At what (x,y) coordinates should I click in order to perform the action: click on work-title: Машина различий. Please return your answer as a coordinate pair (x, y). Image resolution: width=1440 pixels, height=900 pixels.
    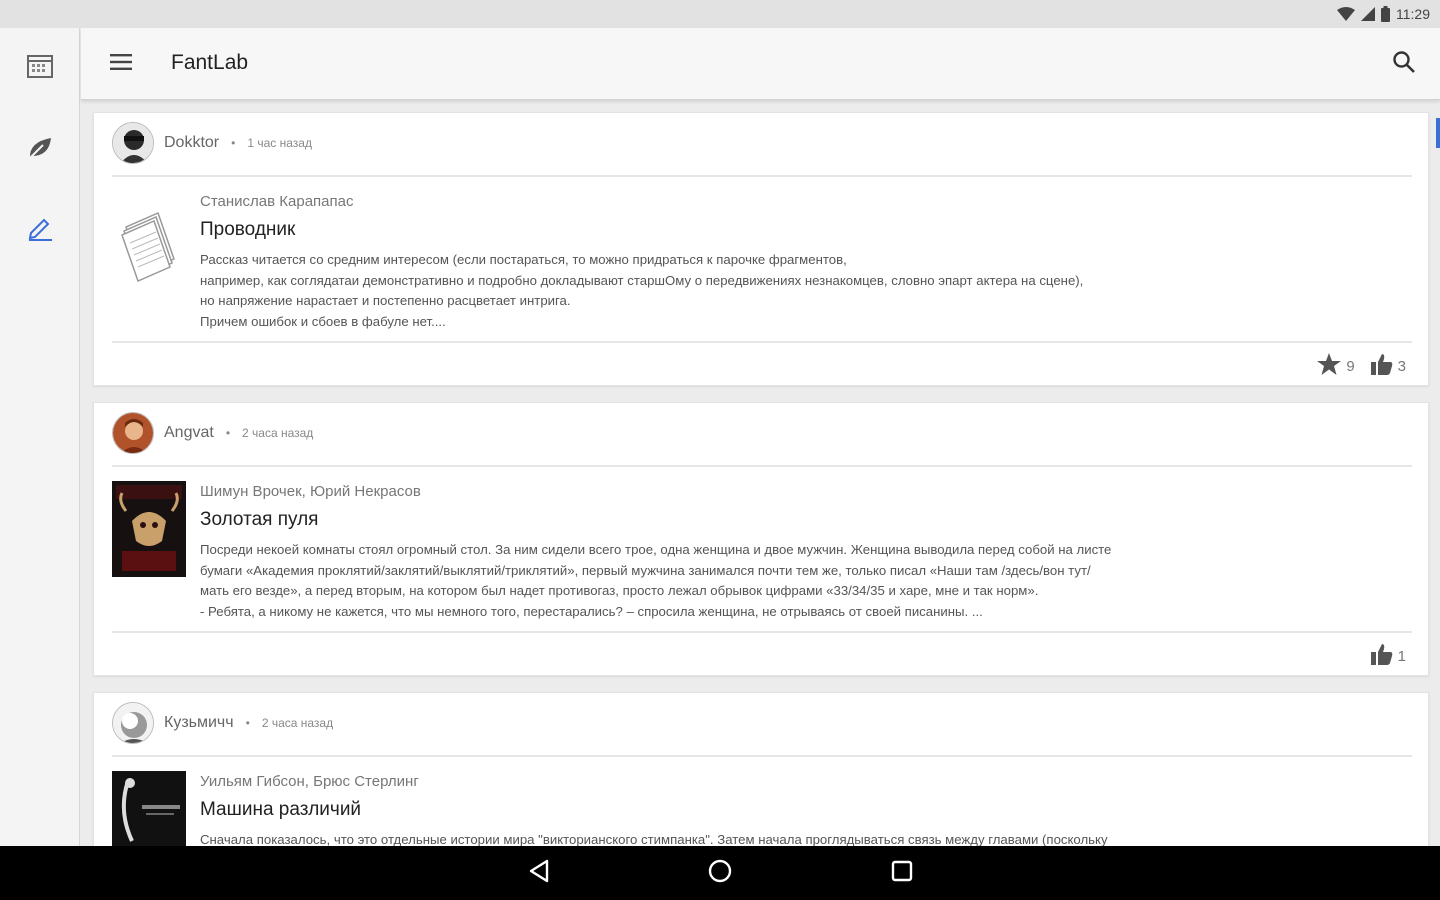
    Looking at the image, I should click on (280, 810).